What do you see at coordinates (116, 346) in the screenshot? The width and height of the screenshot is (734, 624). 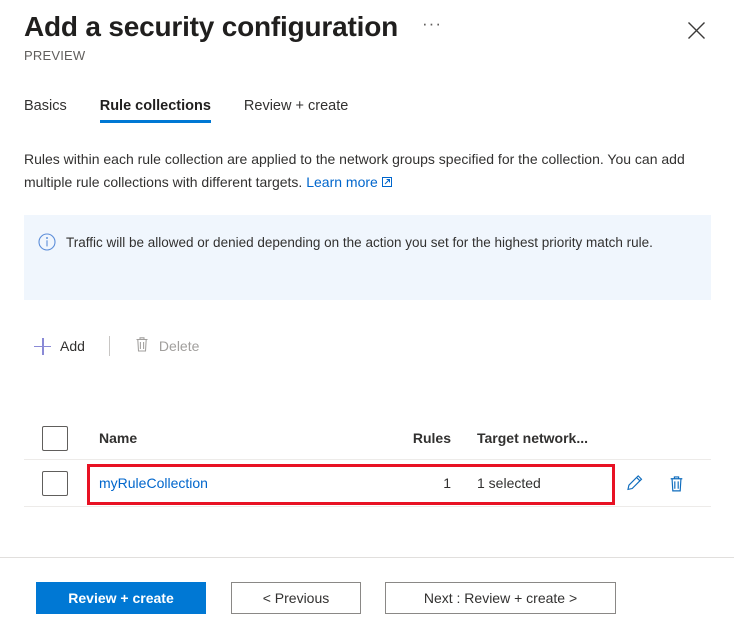 I see `command-bar: Add Delete` at bounding box center [116, 346].